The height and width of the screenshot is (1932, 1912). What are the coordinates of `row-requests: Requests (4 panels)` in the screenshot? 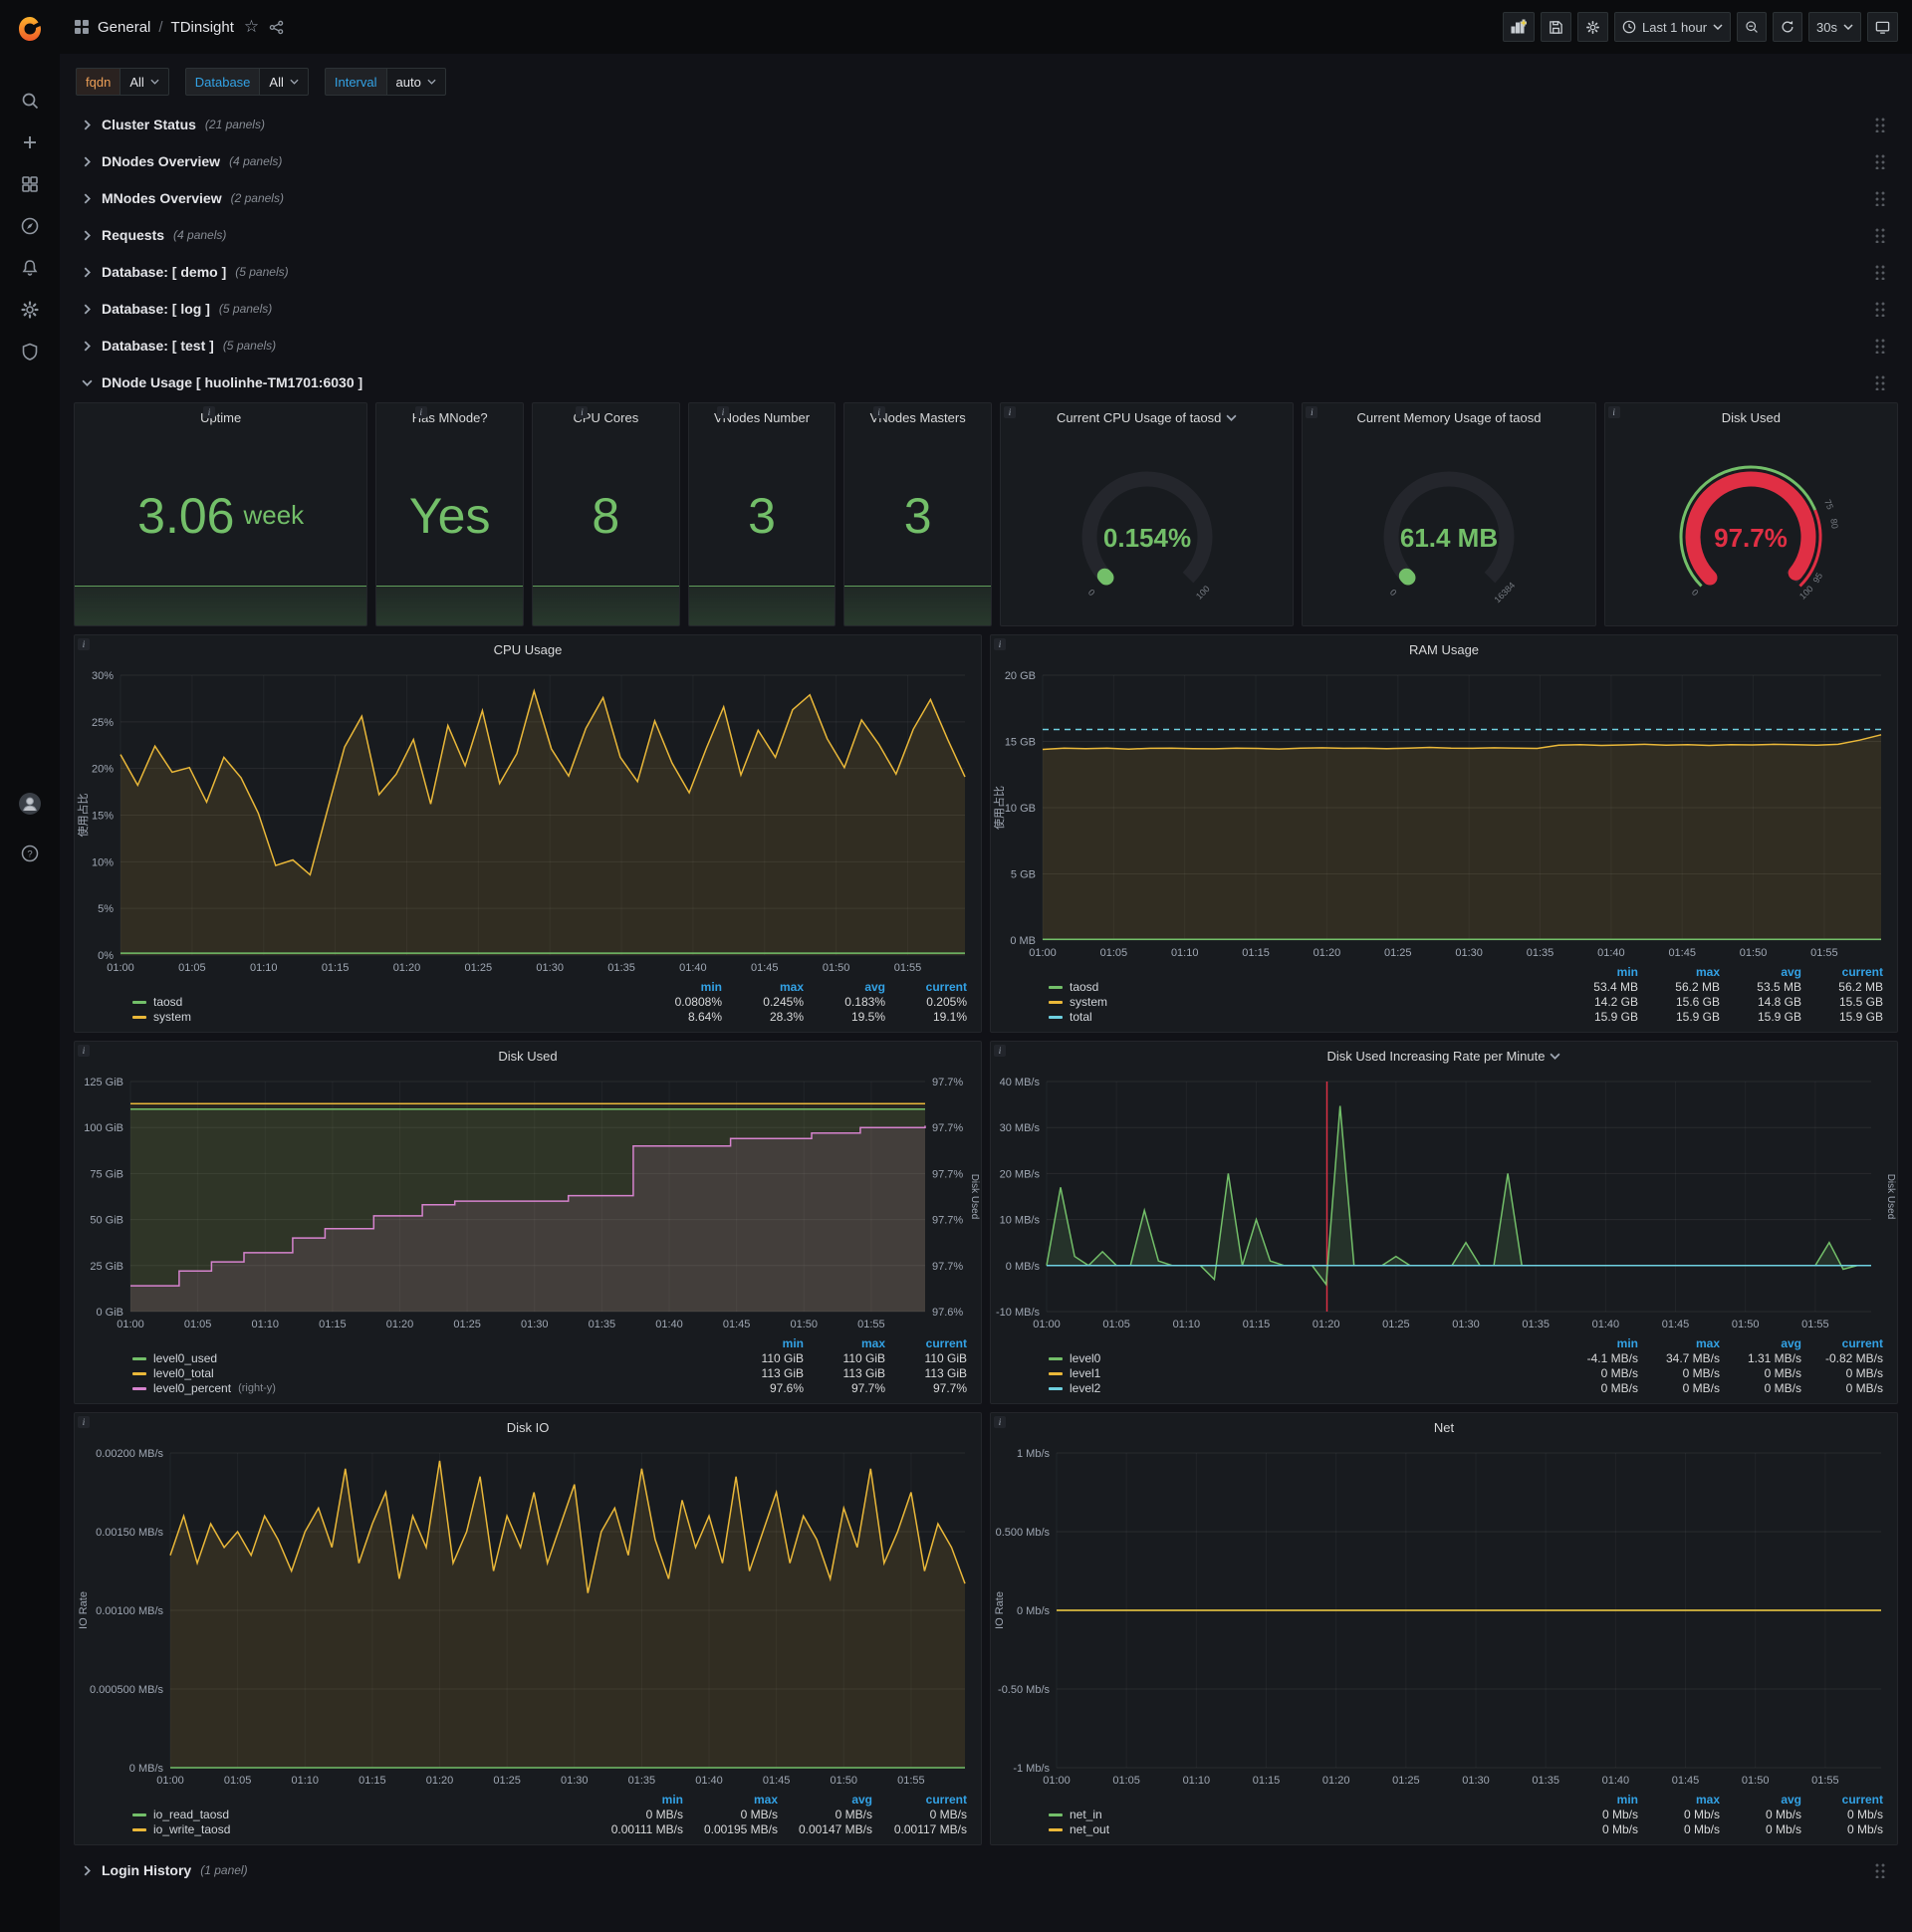 It's located at (986, 235).